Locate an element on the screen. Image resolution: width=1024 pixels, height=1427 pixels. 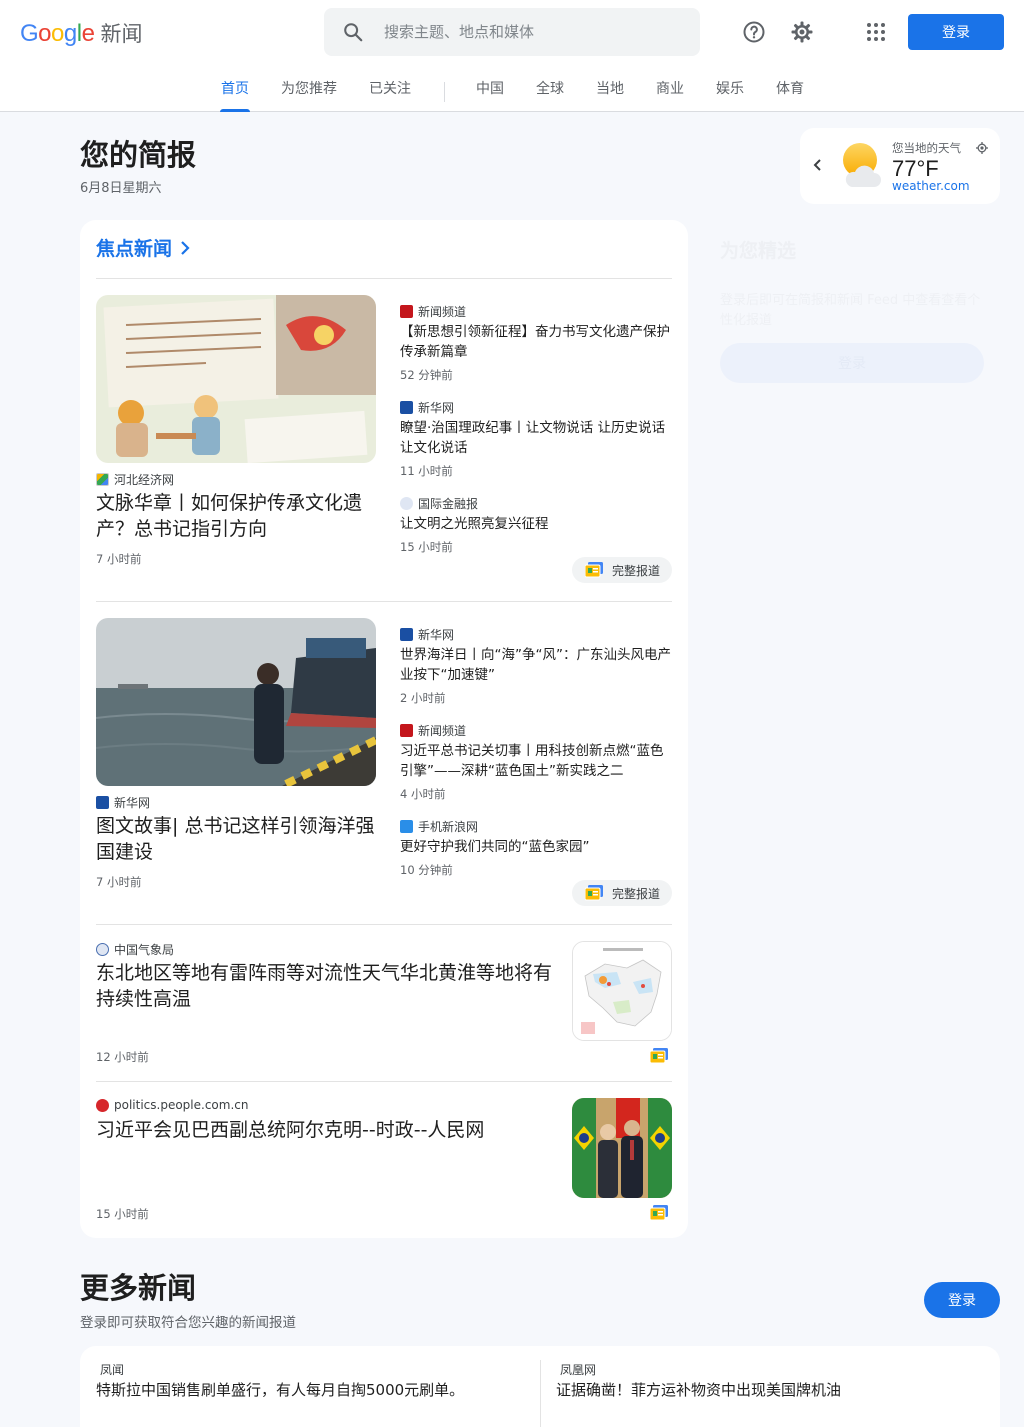
top-stories-heading: 焦点新闻 is located at coordinates (143, 247).